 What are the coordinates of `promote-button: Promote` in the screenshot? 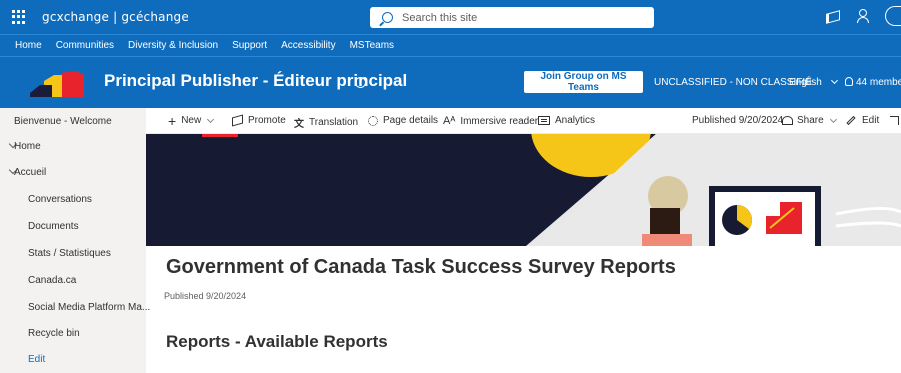 It's located at (259, 120).